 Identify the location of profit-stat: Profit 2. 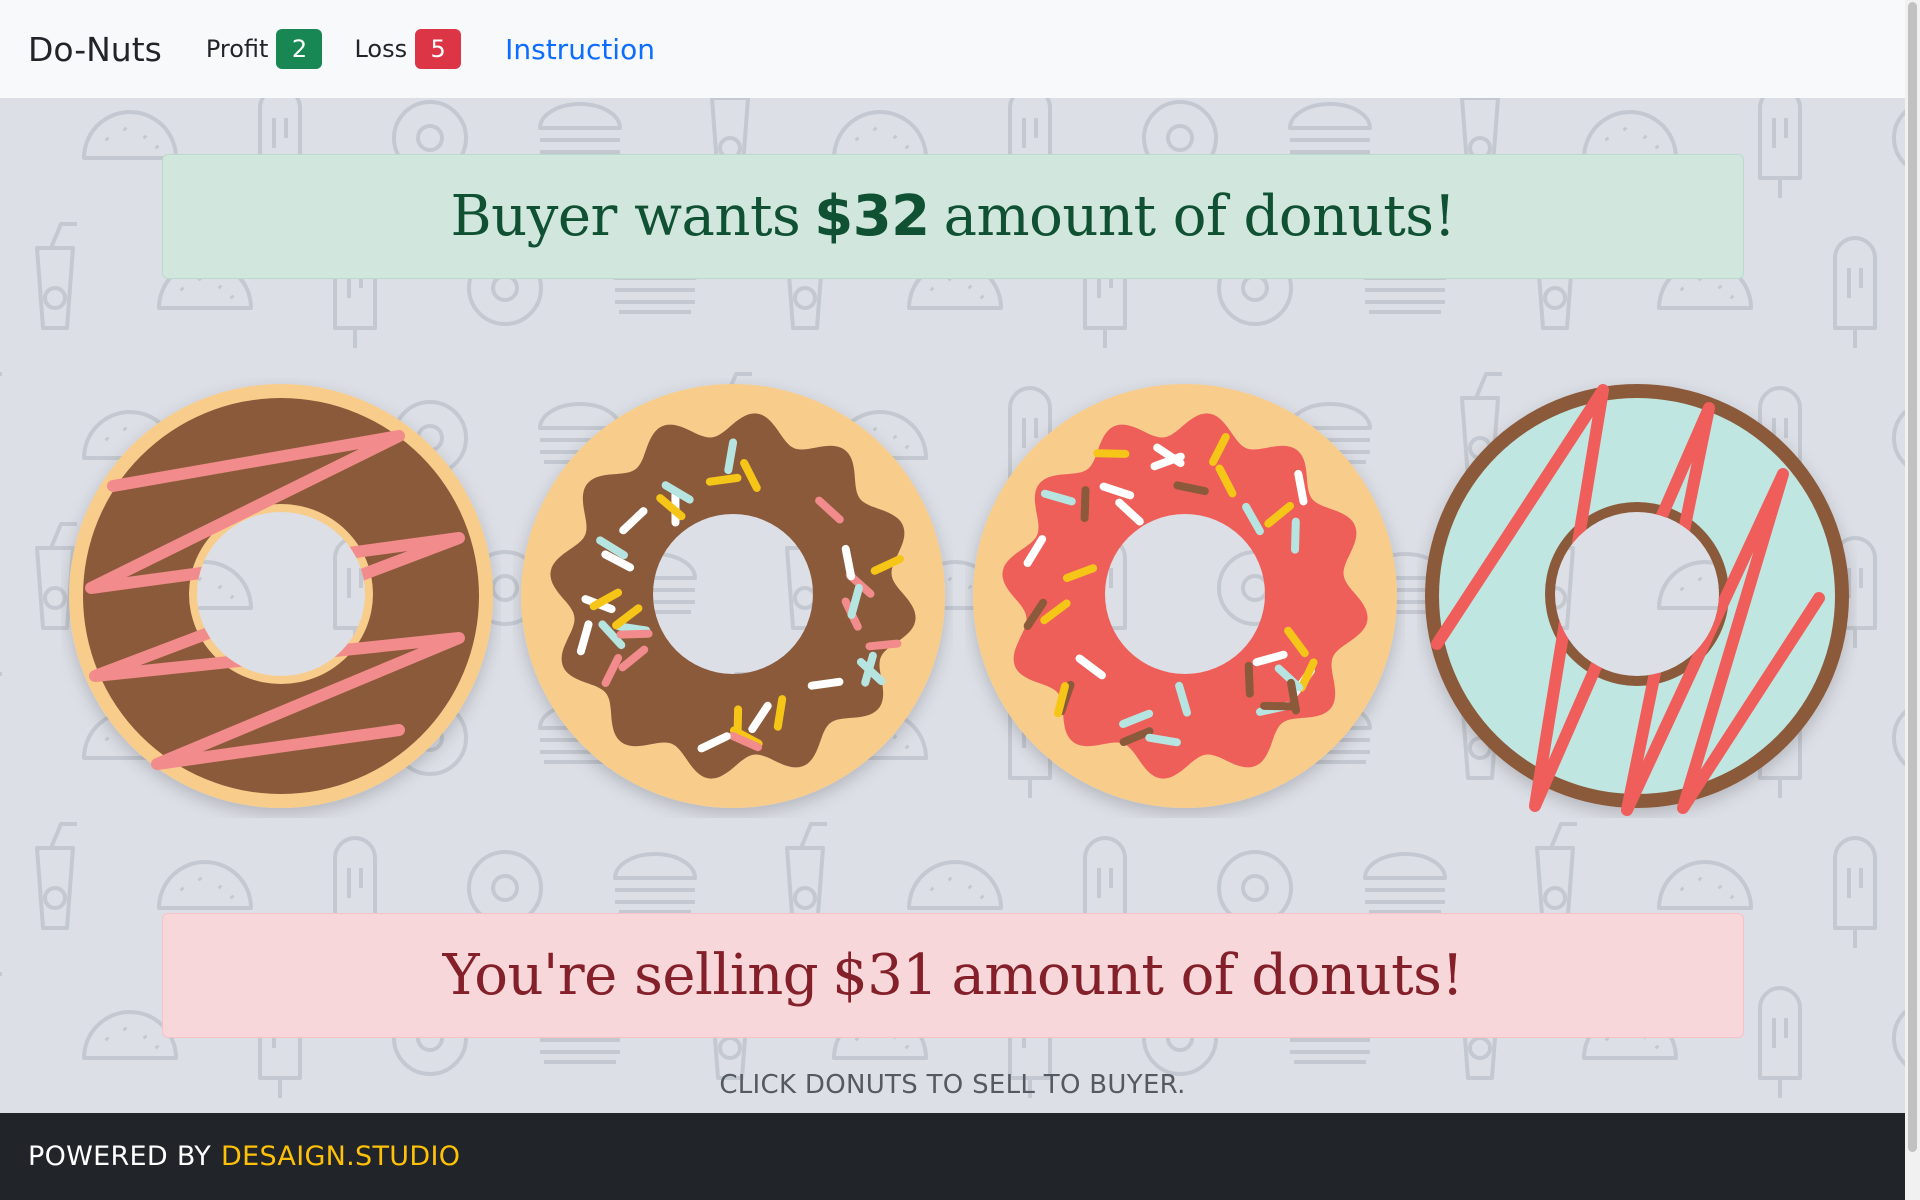
(264, 49).